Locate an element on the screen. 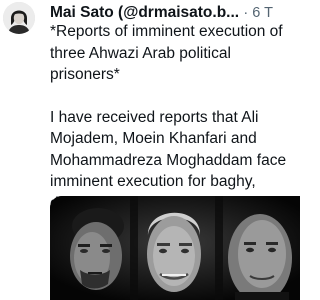 This screenshot has width=320, height=300. author-avatar is located at coordinates (19, 18).